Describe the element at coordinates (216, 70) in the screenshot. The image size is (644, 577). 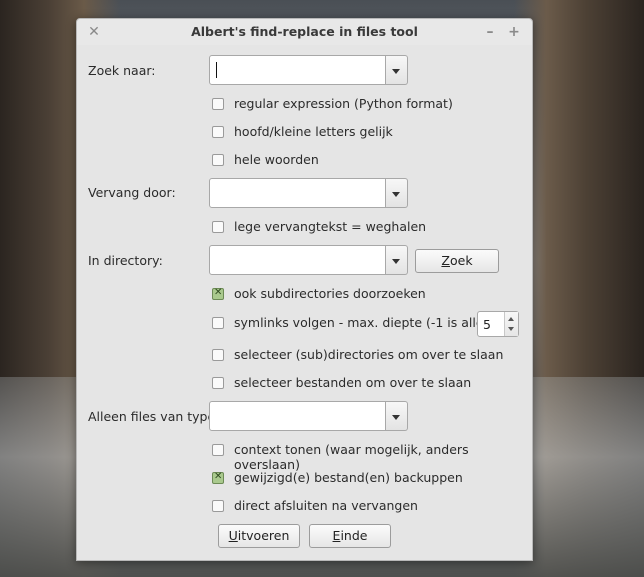
I see `text-caret` at that location.